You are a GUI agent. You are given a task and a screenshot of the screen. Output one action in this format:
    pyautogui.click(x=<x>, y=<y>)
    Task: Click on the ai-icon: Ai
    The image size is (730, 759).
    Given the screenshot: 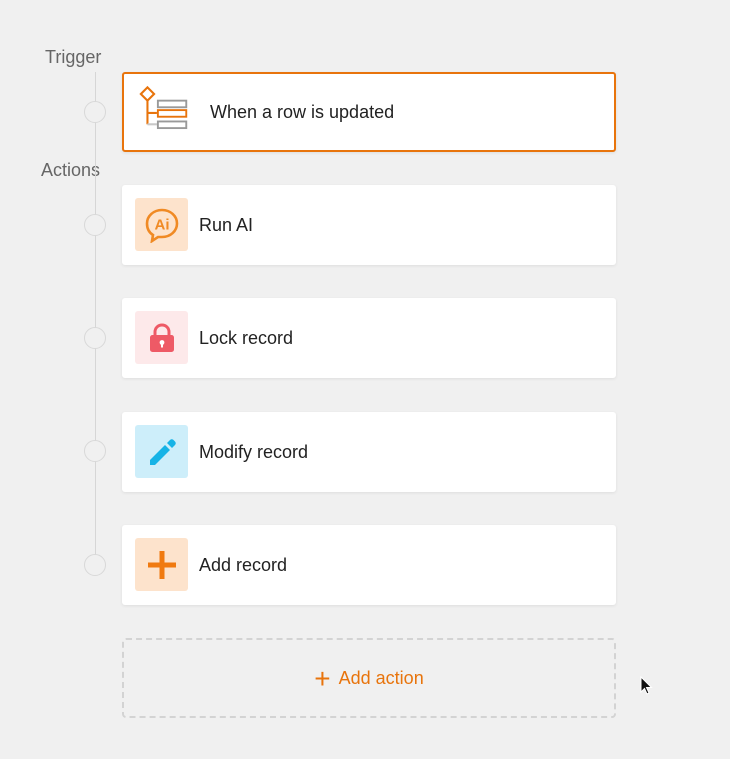 What is the action you would take?
    pyautogui.click(x=161, y=224)
    